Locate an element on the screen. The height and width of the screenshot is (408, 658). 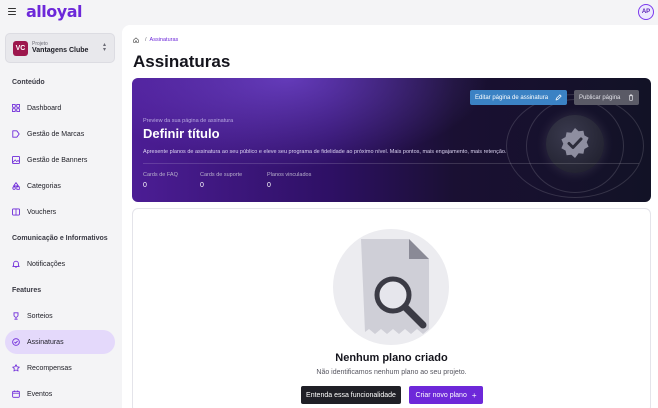
sidebar-section-content: Conteúdo is located at coordinates (28, 82).